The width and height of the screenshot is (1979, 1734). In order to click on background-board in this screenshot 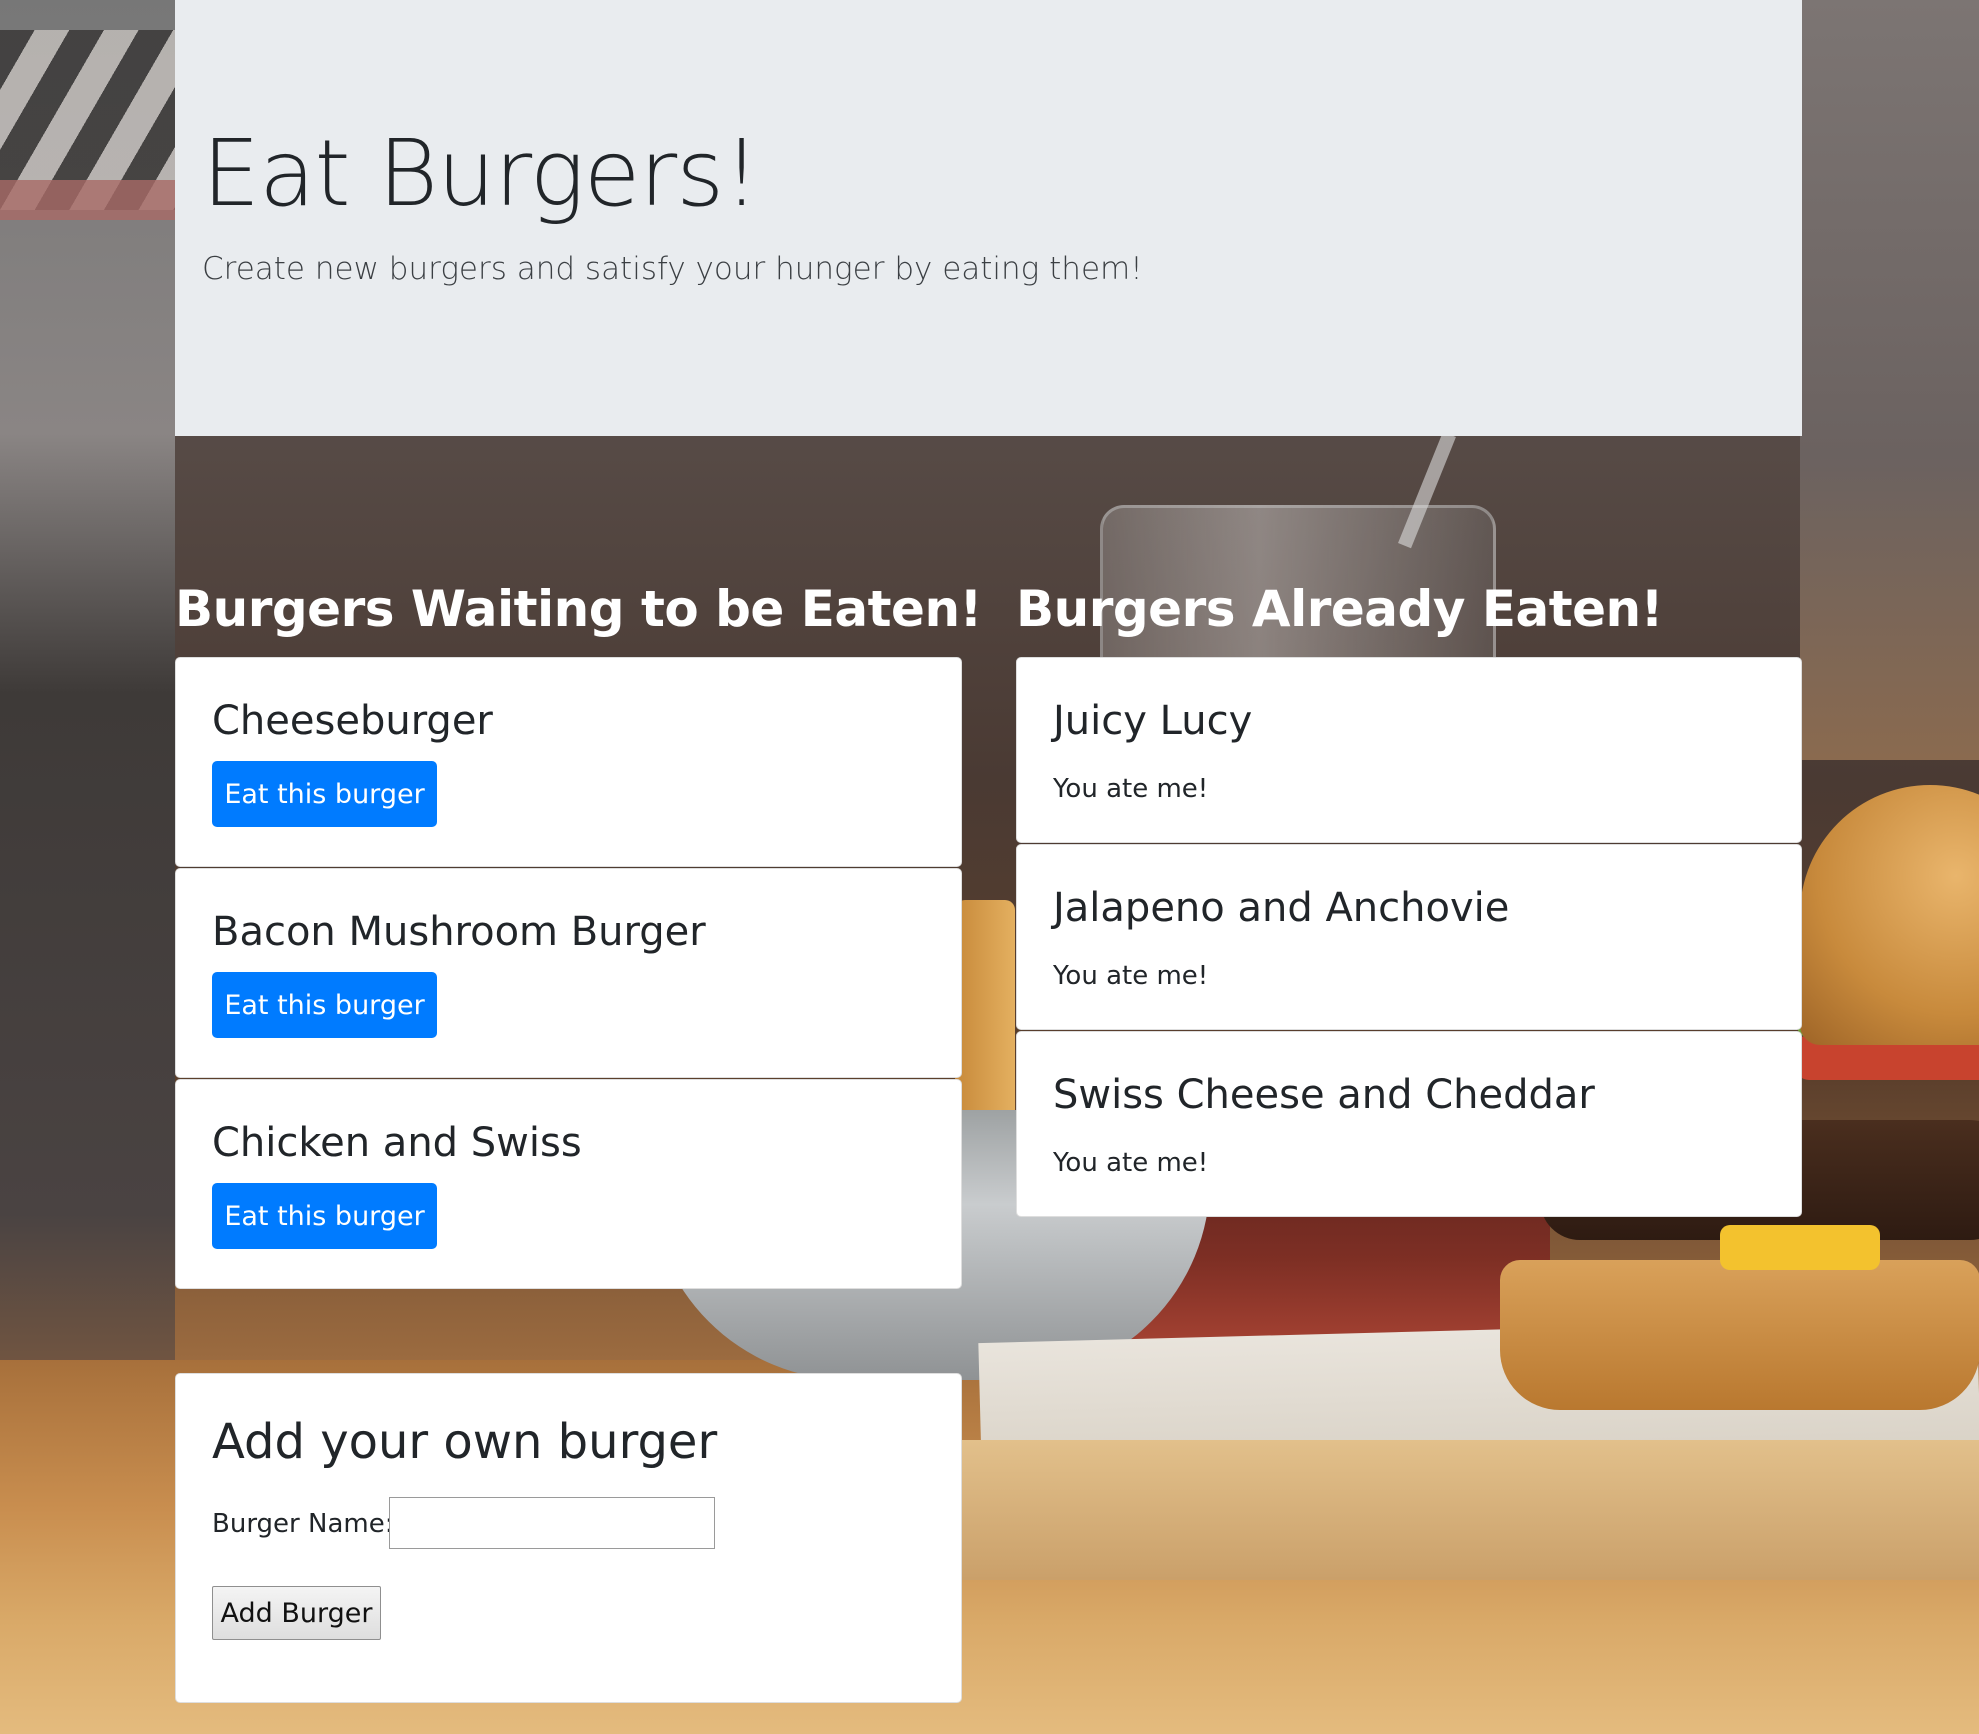, I will do `click(1469, 1510)`.